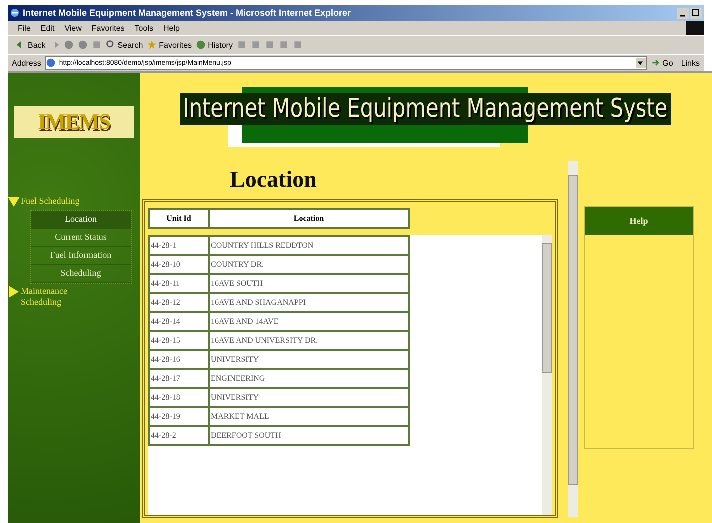 This screenshot has width=712, height=523. What do you see at coordinates (180, 416) in the screenshot?
I see `table-cell: 44-28-19` at bounding box center [180, 416].